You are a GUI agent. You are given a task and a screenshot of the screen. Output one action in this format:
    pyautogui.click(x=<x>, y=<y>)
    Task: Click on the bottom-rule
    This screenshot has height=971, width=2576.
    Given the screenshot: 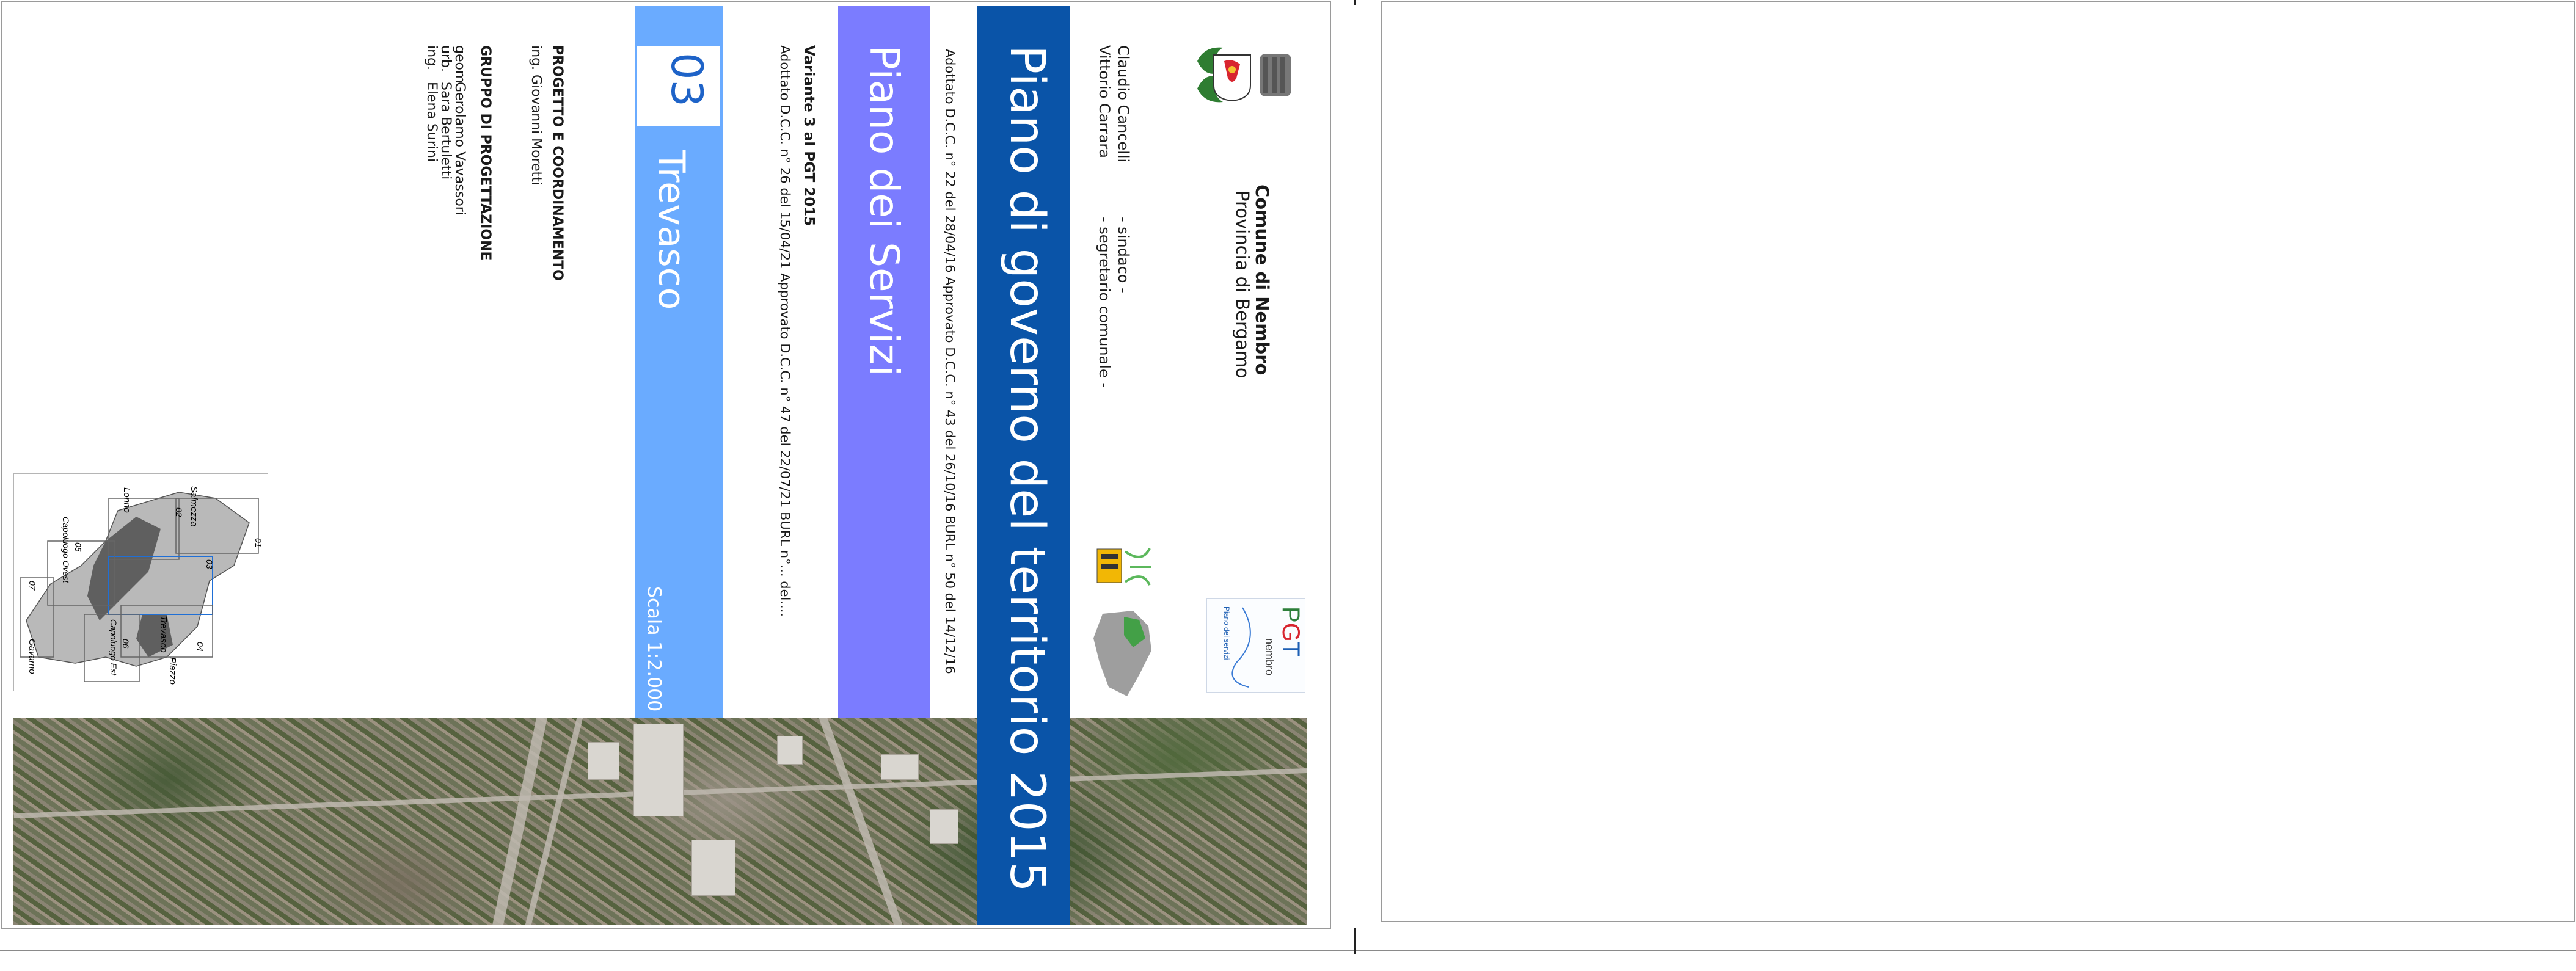 What is the action you would take?
    pyautogui.click(x=1288, y=950)
    